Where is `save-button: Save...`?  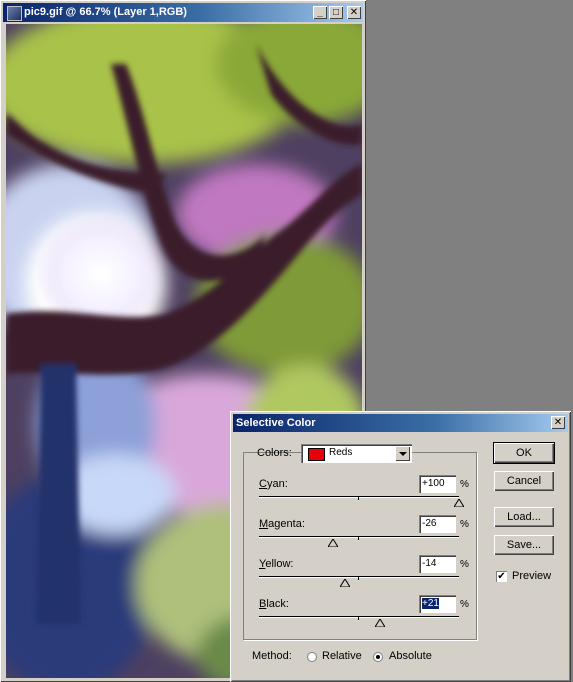 save-button: Save... is located at coordinates (524, 545).